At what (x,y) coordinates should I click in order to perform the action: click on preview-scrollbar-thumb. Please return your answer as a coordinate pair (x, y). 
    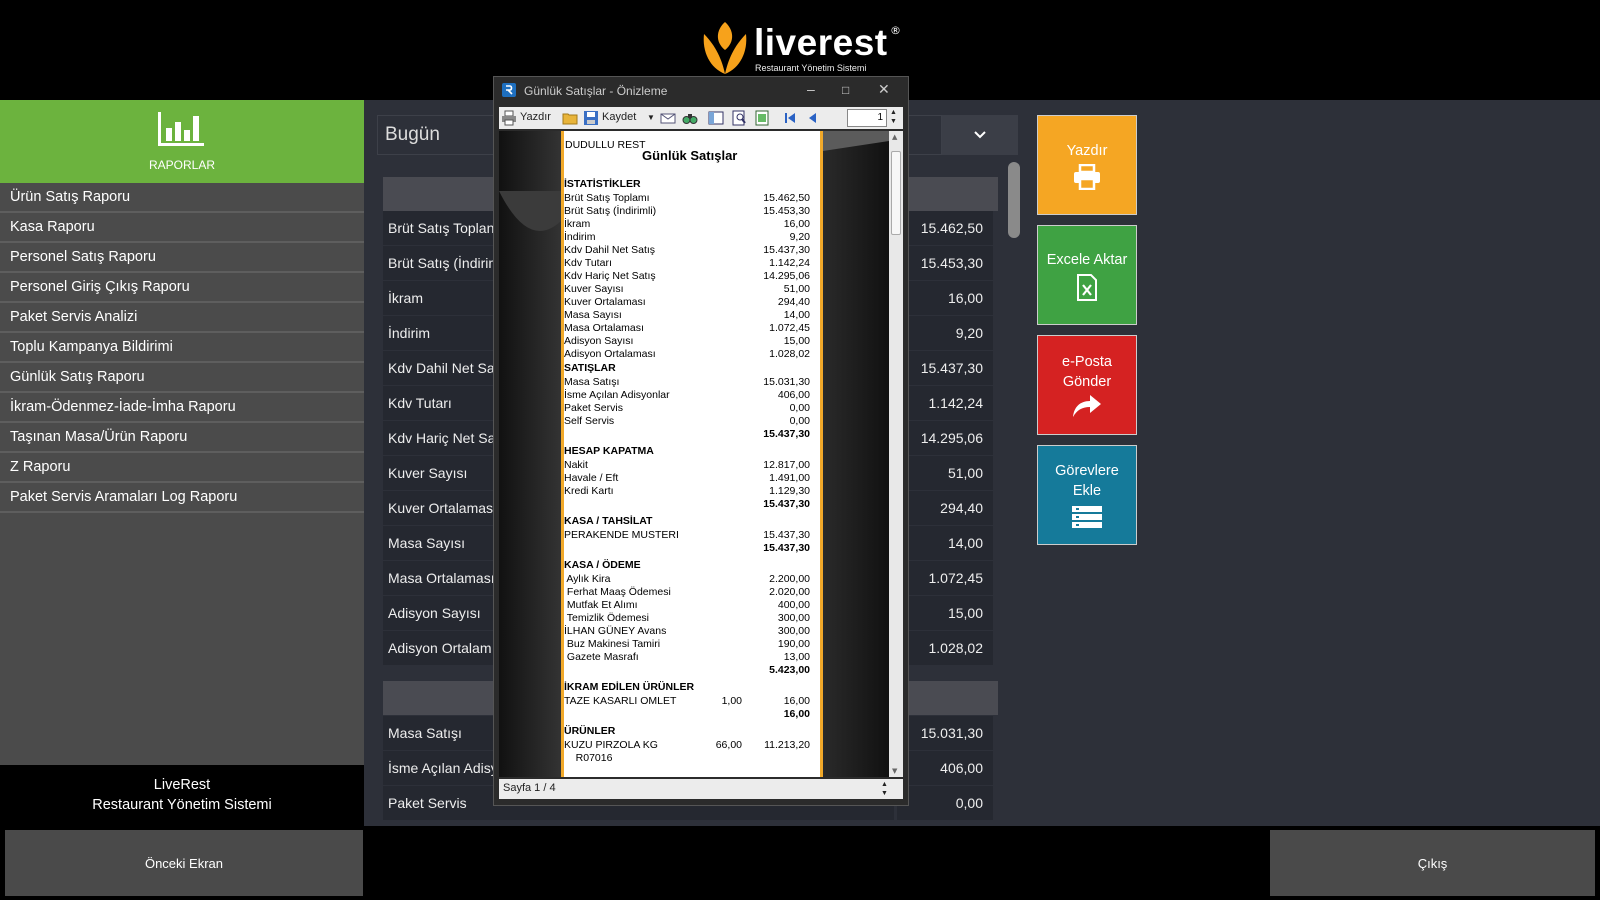
    Looking at the image, I should click on (896, 193).